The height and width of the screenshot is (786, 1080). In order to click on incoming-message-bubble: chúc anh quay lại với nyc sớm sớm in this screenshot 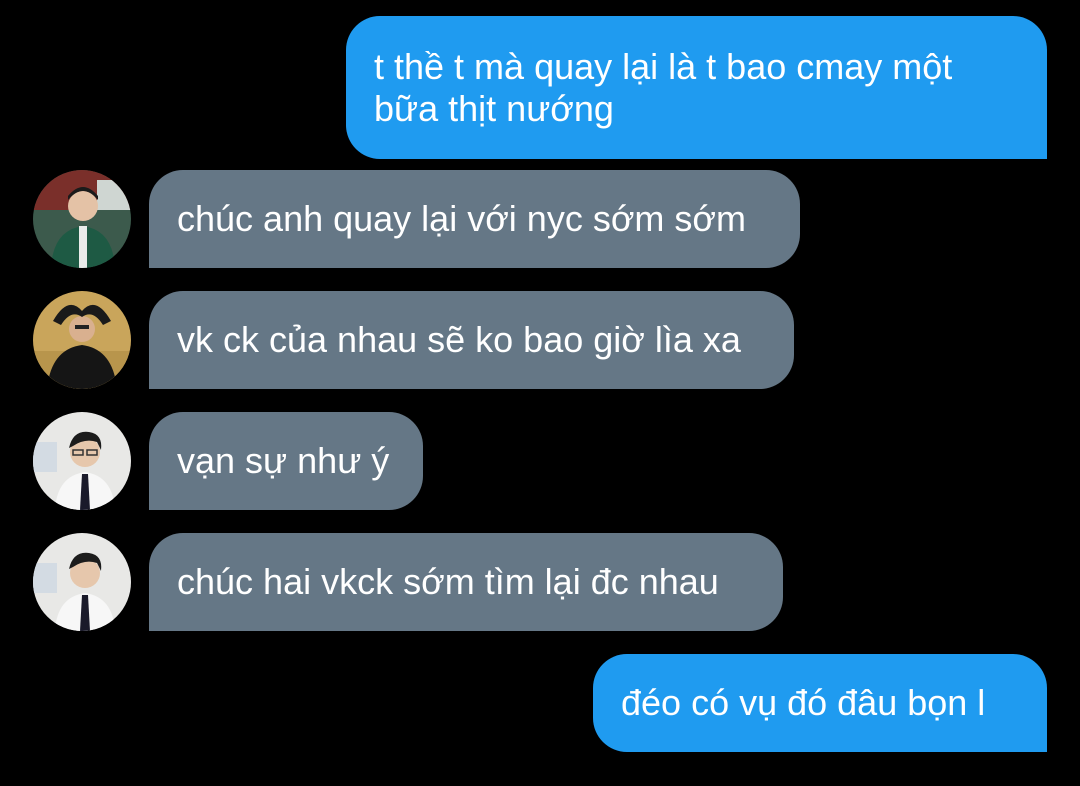, I will do `click(474, 219)`.